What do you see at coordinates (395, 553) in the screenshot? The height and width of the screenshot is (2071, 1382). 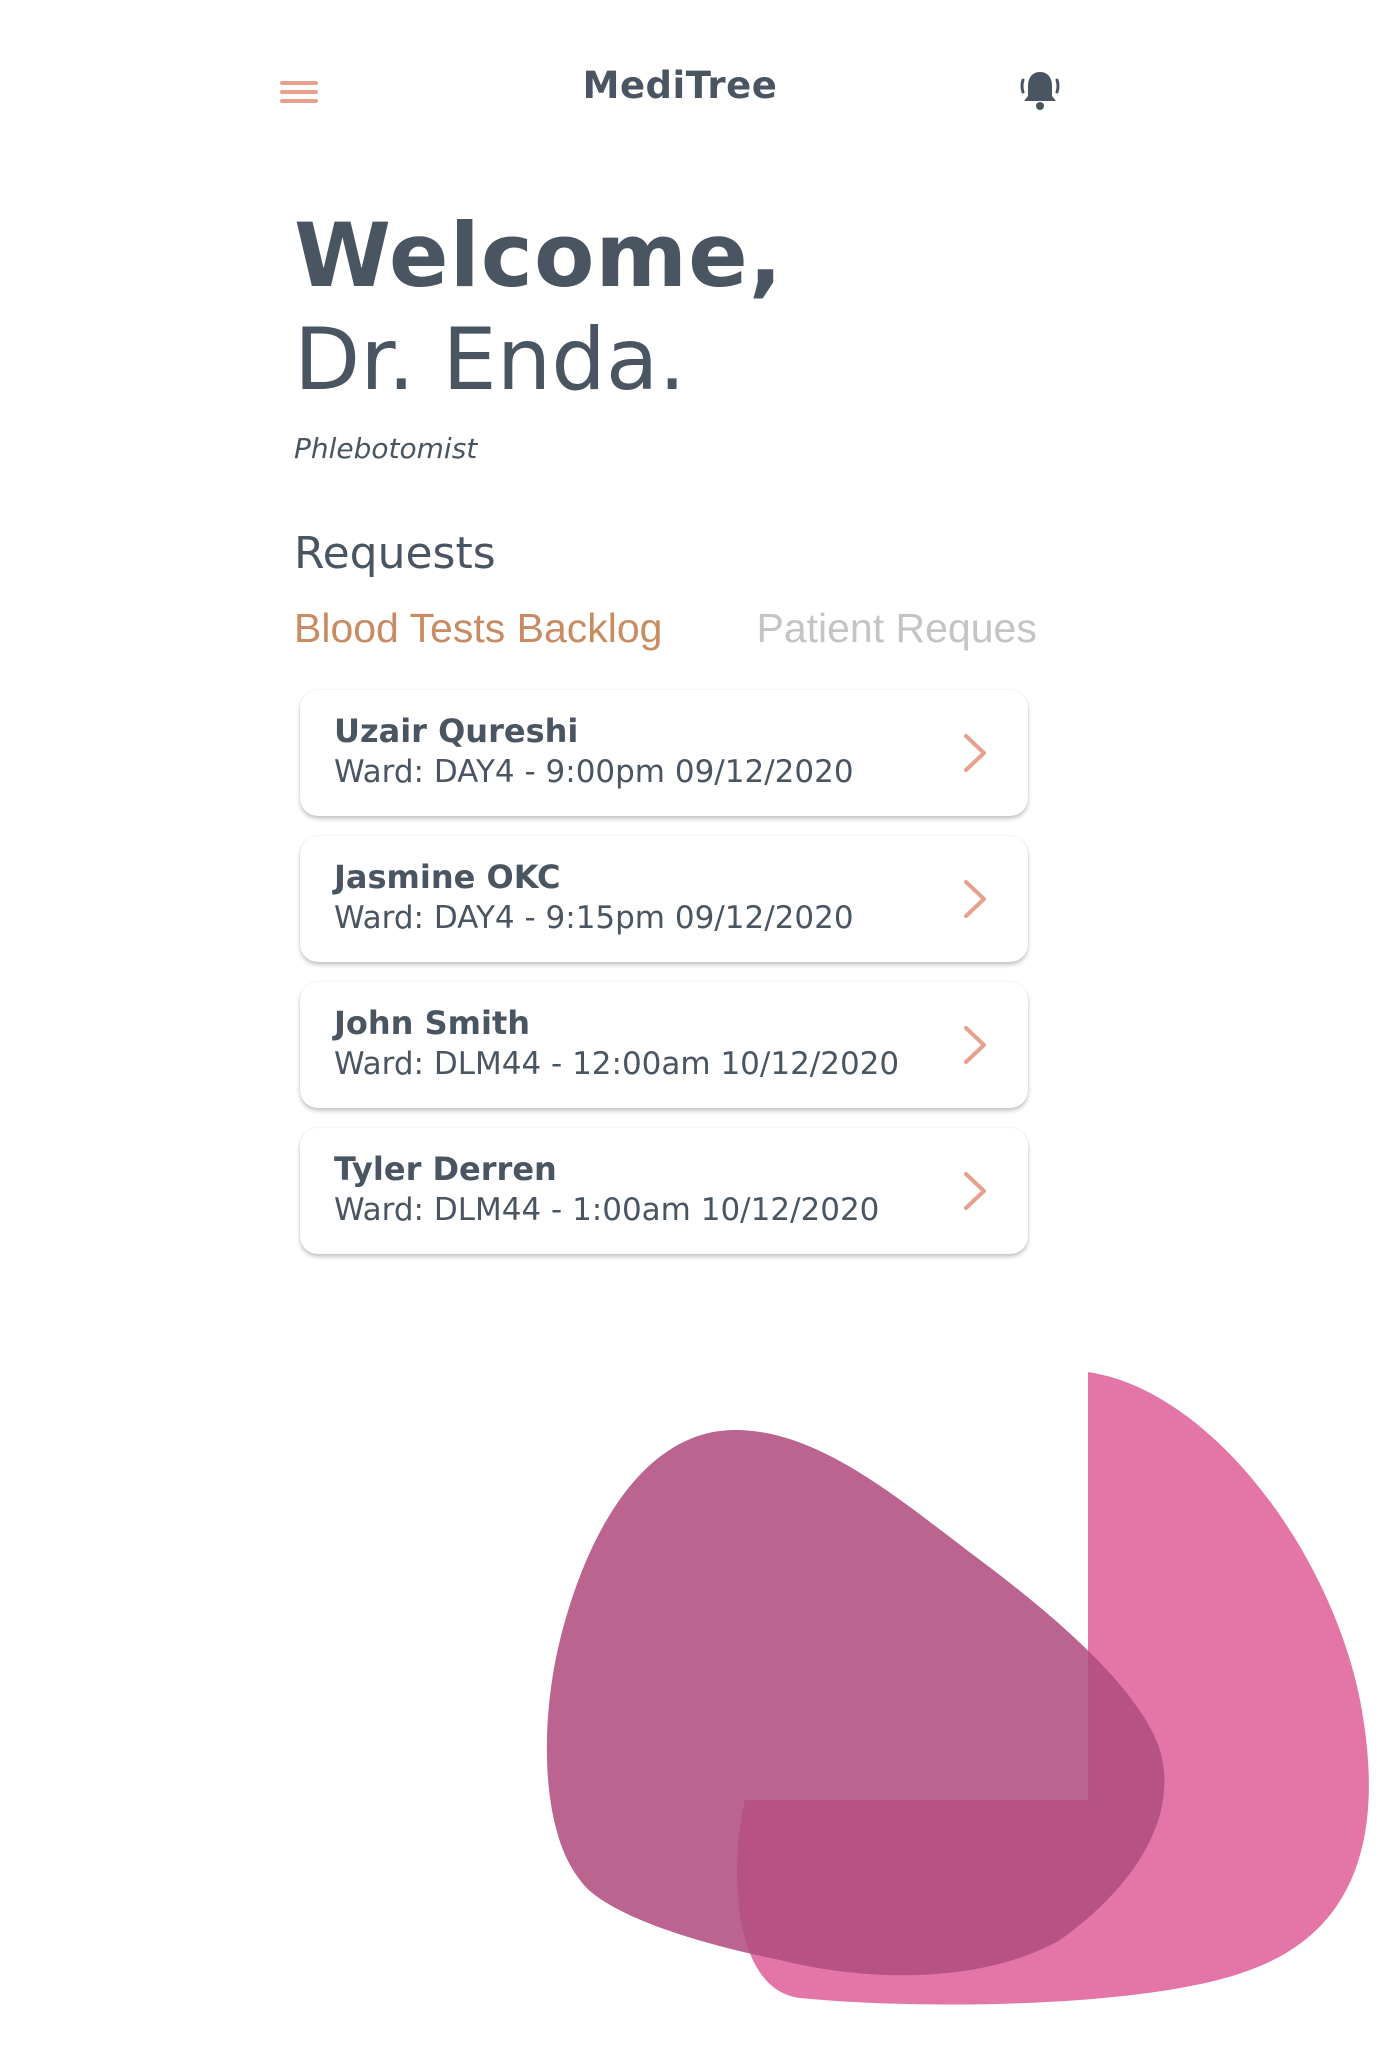 I see `requests-title: Requests` at bounding box center [395, 553].